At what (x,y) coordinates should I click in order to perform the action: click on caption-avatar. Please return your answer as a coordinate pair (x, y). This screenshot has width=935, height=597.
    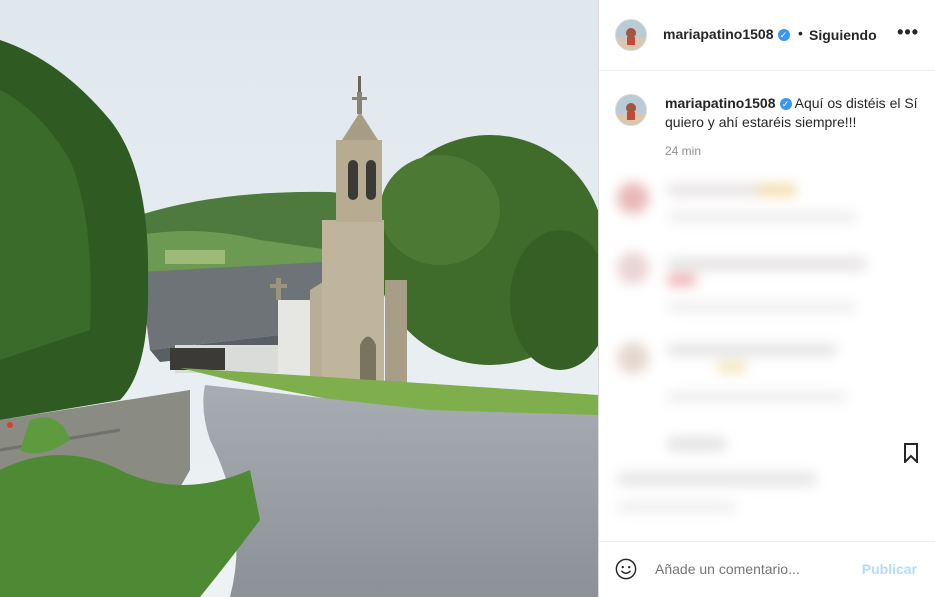
    Looking at the image, I should click on (631, 110).